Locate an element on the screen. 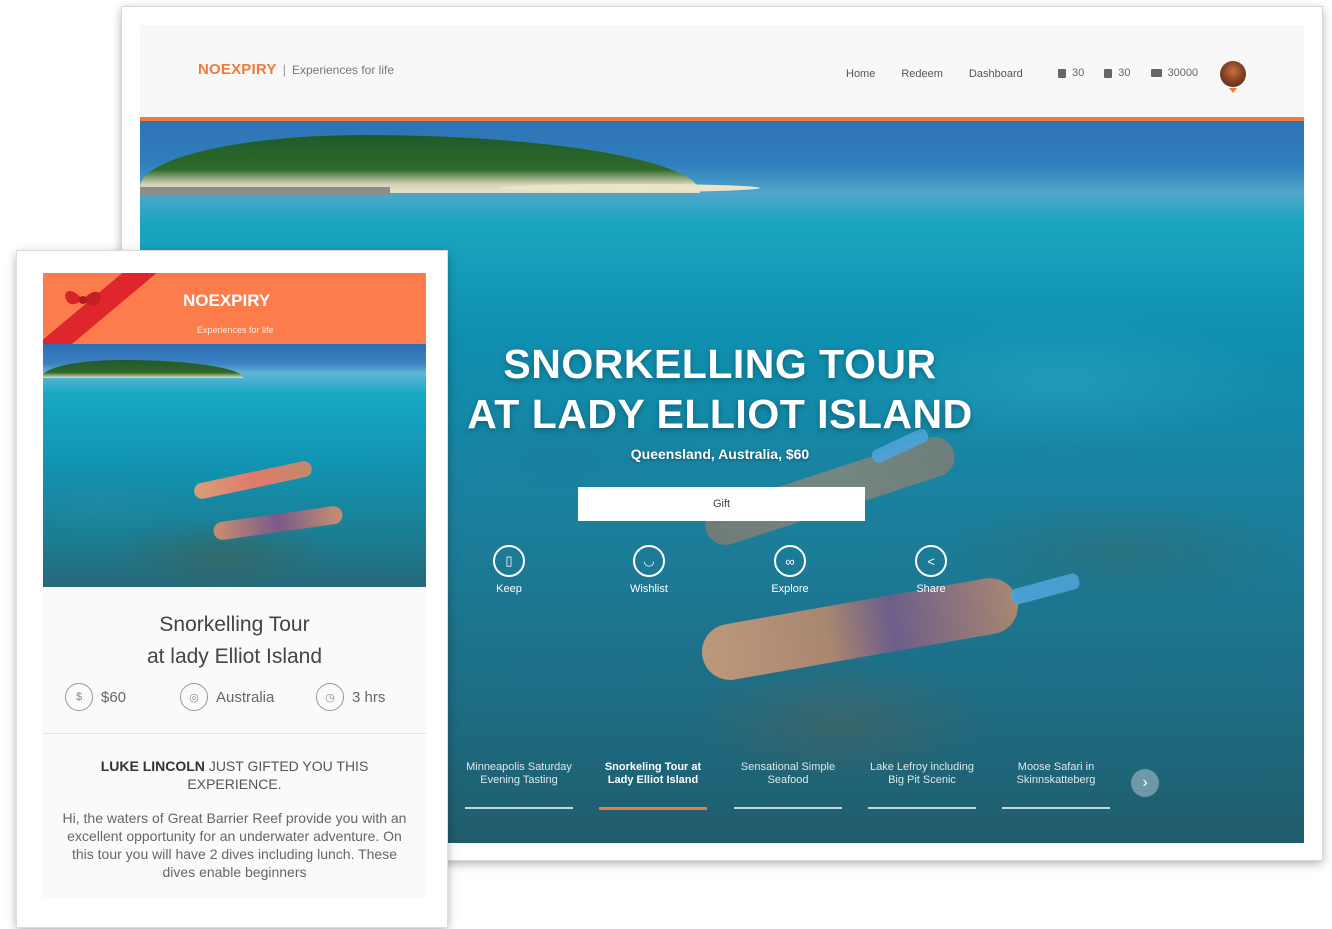 This screenshot has width=1332, height=929. chevron-right-icon: › is located at coordinates (1145, 782).